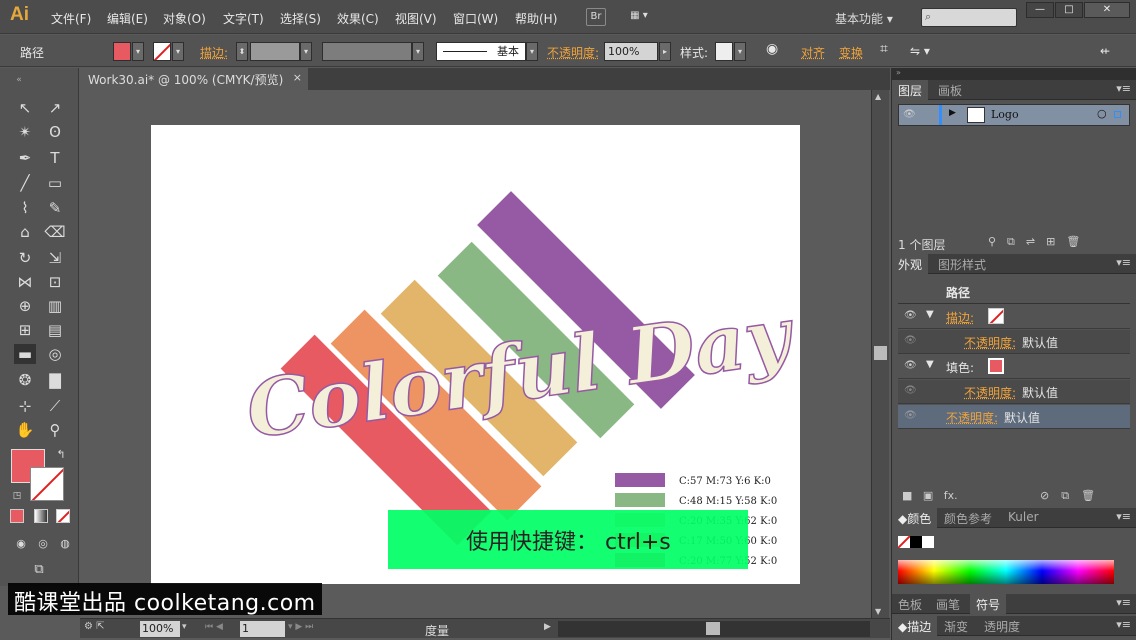  I want to click on color-mode-icon, so click(17, 516).